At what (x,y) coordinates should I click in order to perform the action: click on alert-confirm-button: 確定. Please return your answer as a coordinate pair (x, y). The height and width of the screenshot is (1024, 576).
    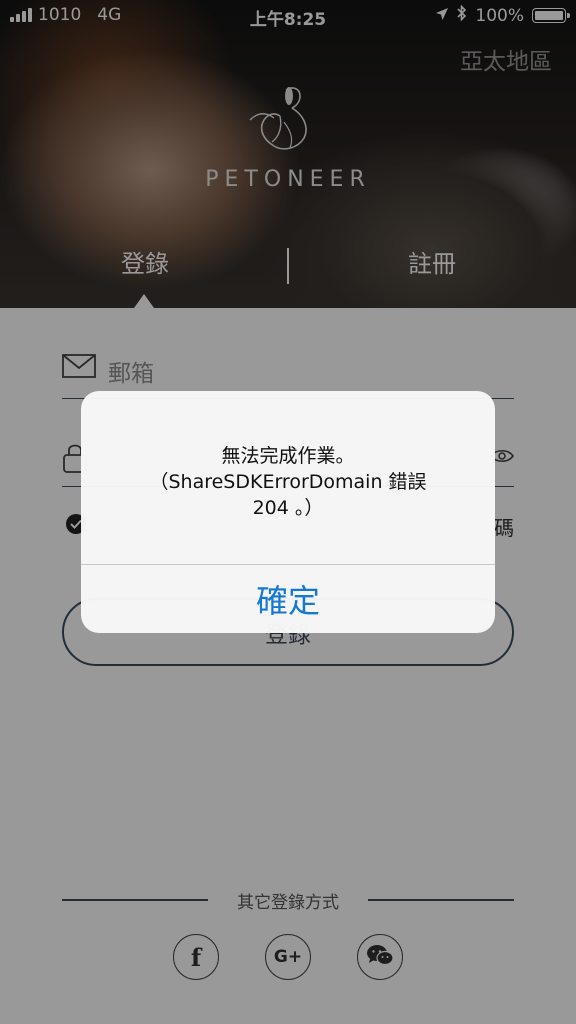
    Looking at the image, I should click on (288, 599).